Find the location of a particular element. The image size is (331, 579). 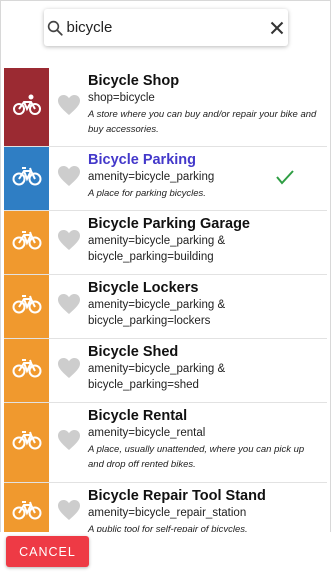

preset-tag: amenity=bicycle_rental is located at coordinates (147, 433).